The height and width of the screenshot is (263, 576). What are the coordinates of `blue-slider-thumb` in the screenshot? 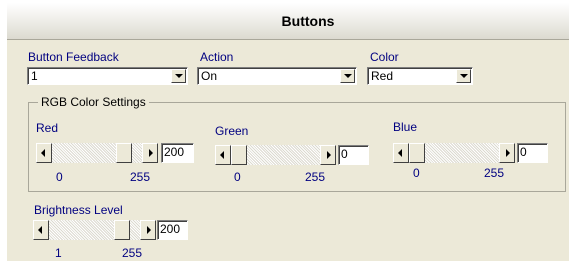 It's located at (417, 153).